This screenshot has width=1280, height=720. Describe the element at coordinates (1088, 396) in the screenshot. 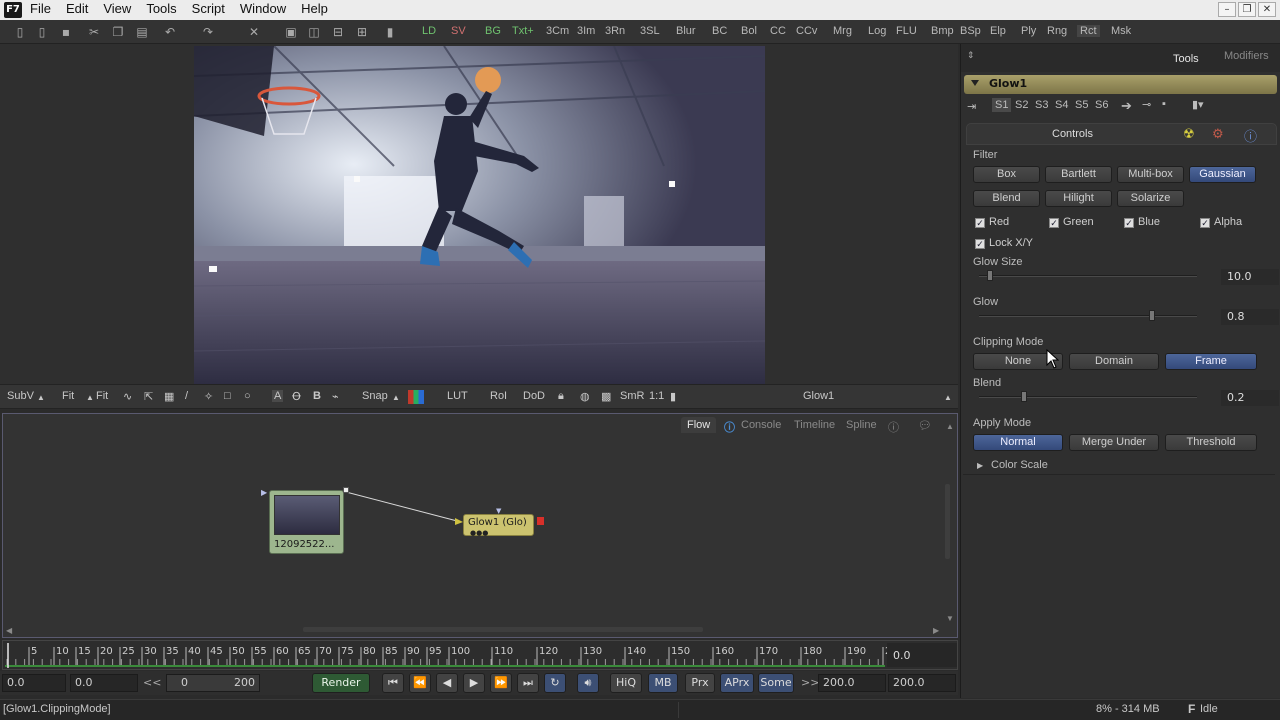

I see `blend-slider` at that location.